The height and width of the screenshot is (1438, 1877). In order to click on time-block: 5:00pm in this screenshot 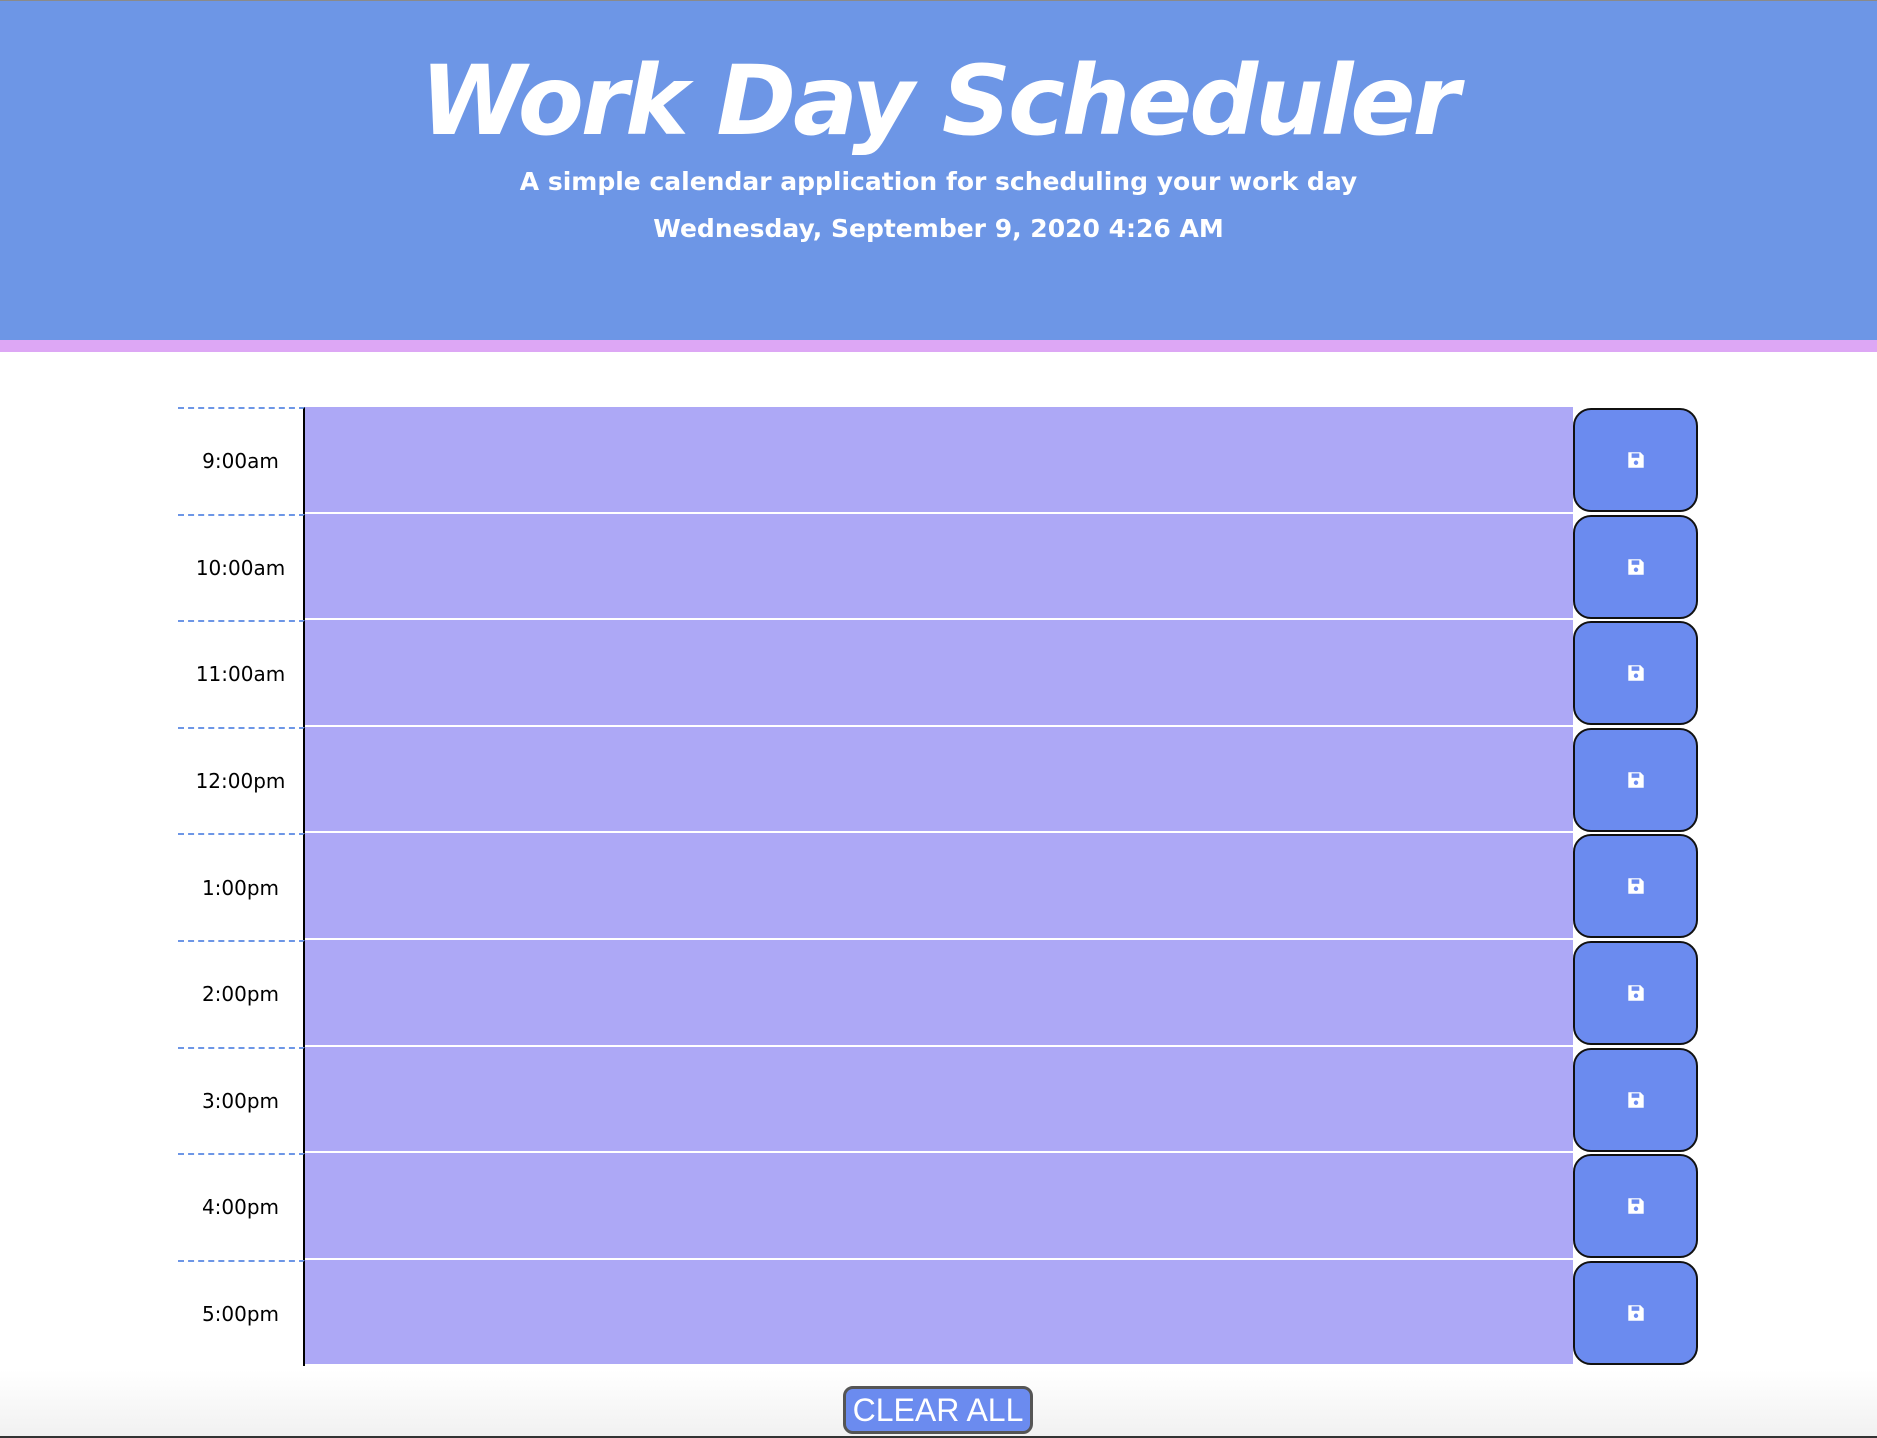, I will do `click(938, 1313)`.